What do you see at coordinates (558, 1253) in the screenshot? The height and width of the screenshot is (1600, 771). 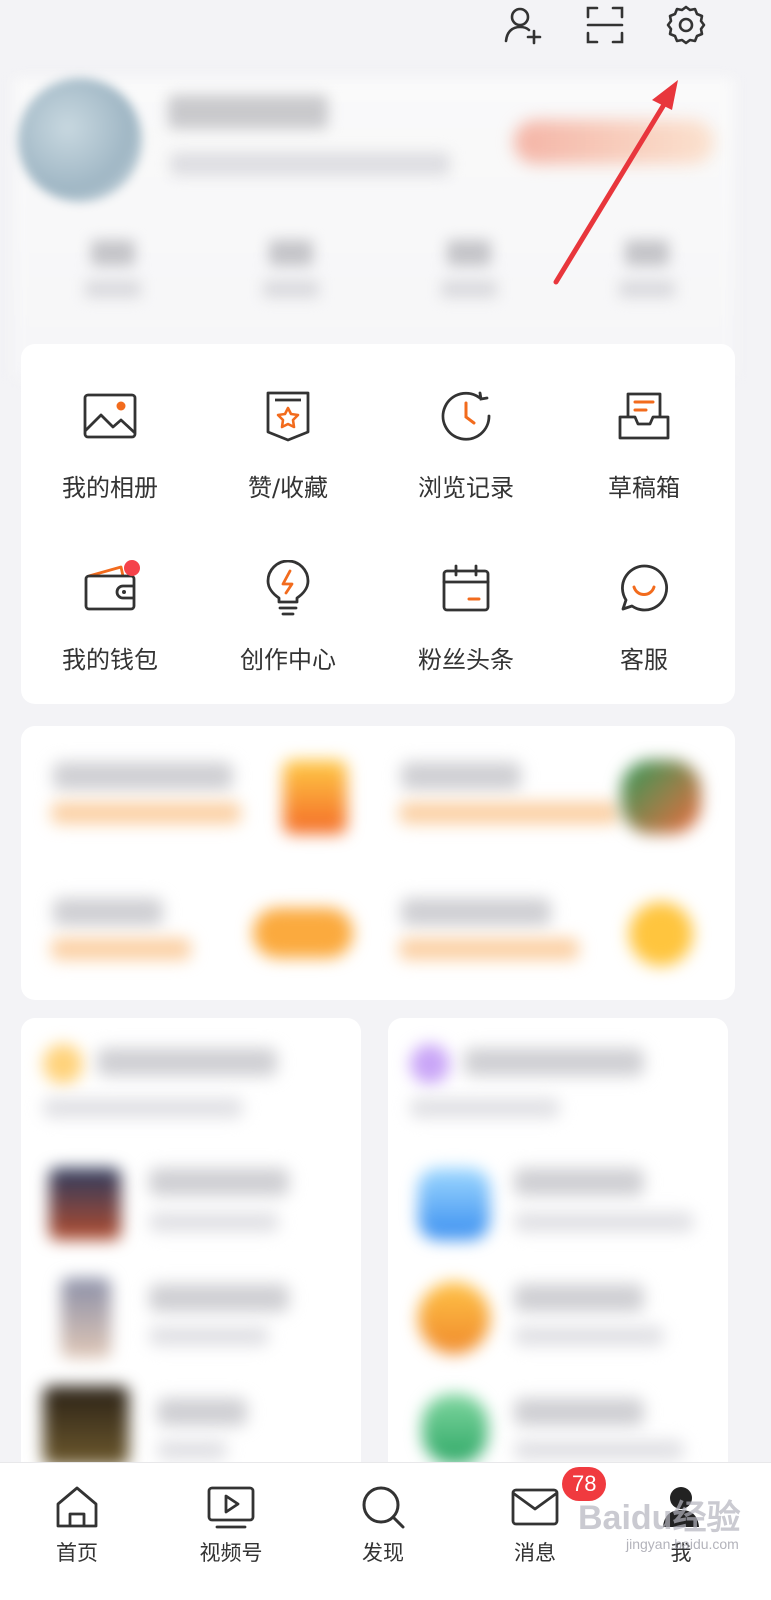 I see `recommend-card-right-blurred` at bounding box center [558, 1253].